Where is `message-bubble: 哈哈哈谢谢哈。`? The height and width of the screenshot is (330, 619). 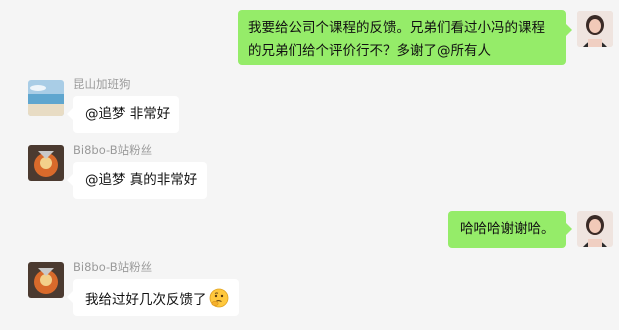
message-bubble: 哈哈哈谢谢哈。 is located at coordinates (507, 229).